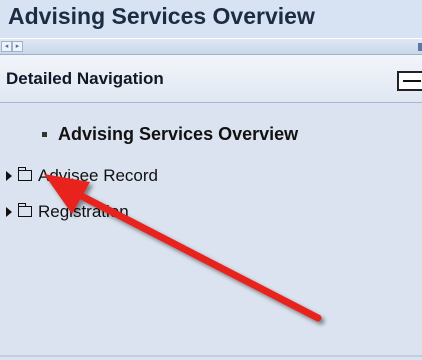  Describe the element at coordinates (161, 16) in the screenshot. I see `page-title: Advising Services Overview` at that location.